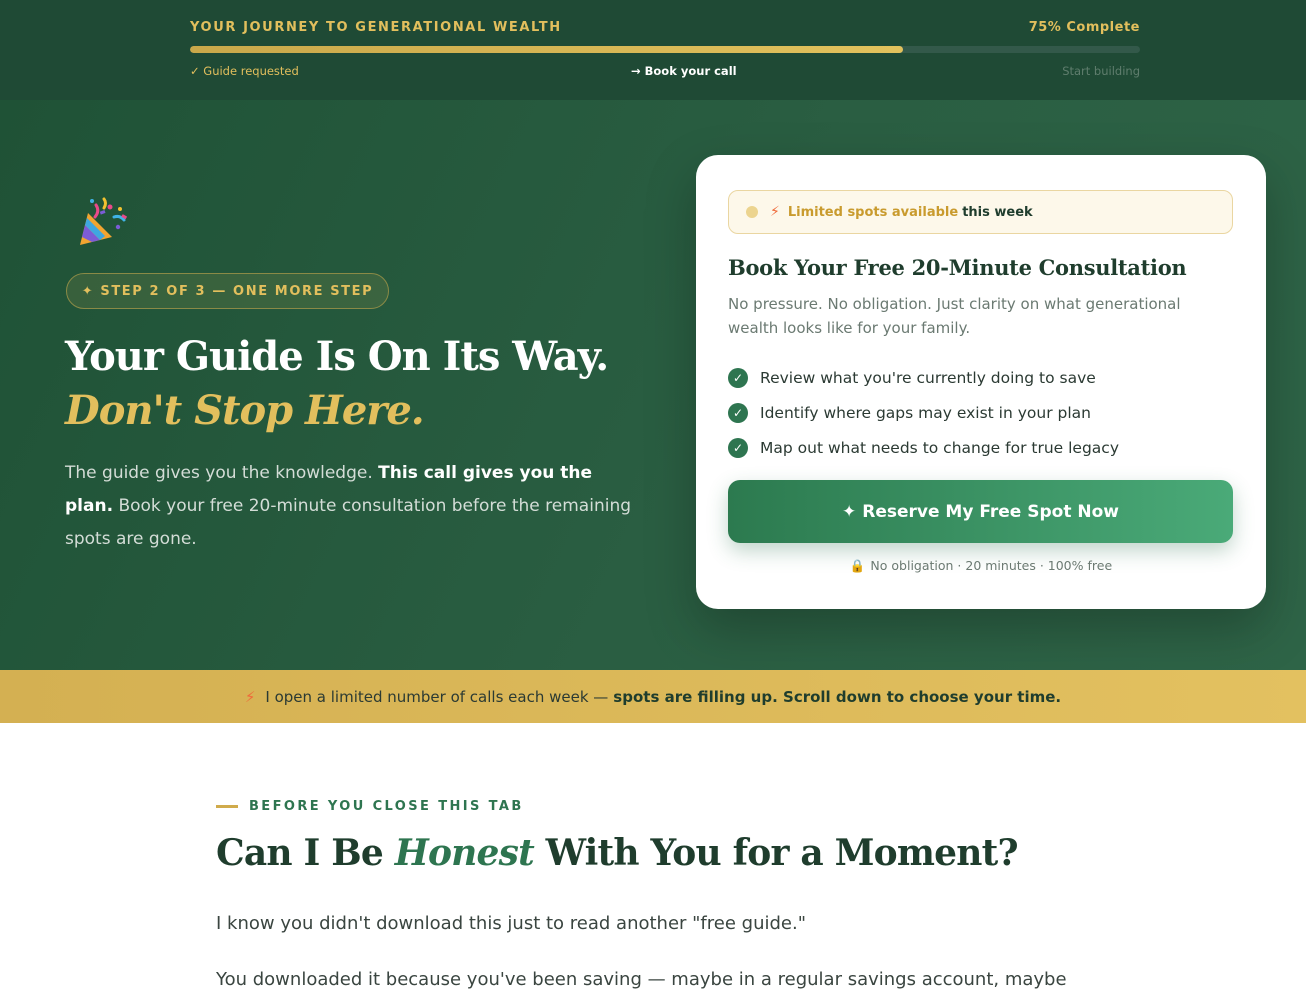 The height and width of the screenshot is (989, 1306). Describe the element at coordinates (1084, 27) in the screenshot. I see `progress-percent-label: 75% Complete` at that location.